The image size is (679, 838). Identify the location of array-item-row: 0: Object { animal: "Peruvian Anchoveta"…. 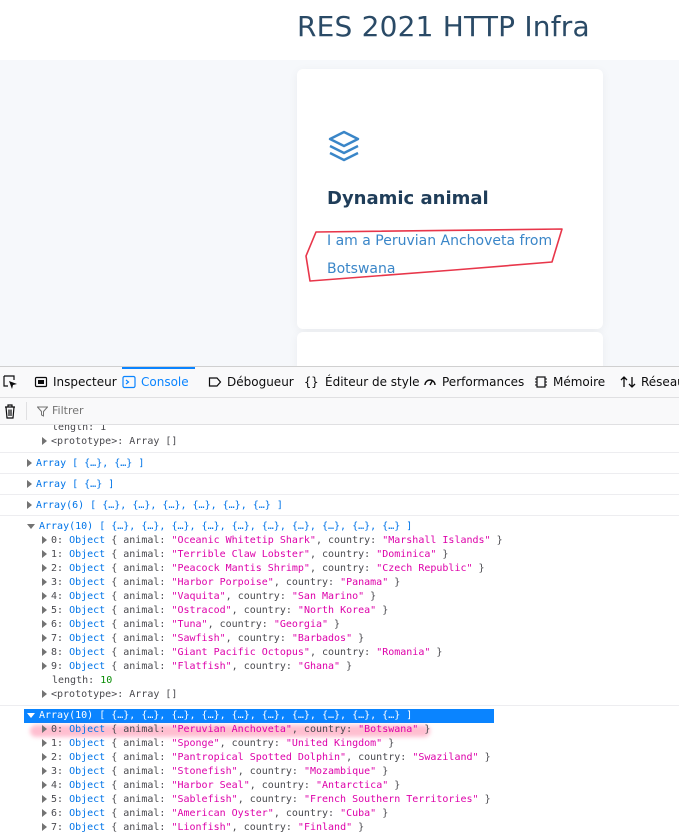
(360, 730).